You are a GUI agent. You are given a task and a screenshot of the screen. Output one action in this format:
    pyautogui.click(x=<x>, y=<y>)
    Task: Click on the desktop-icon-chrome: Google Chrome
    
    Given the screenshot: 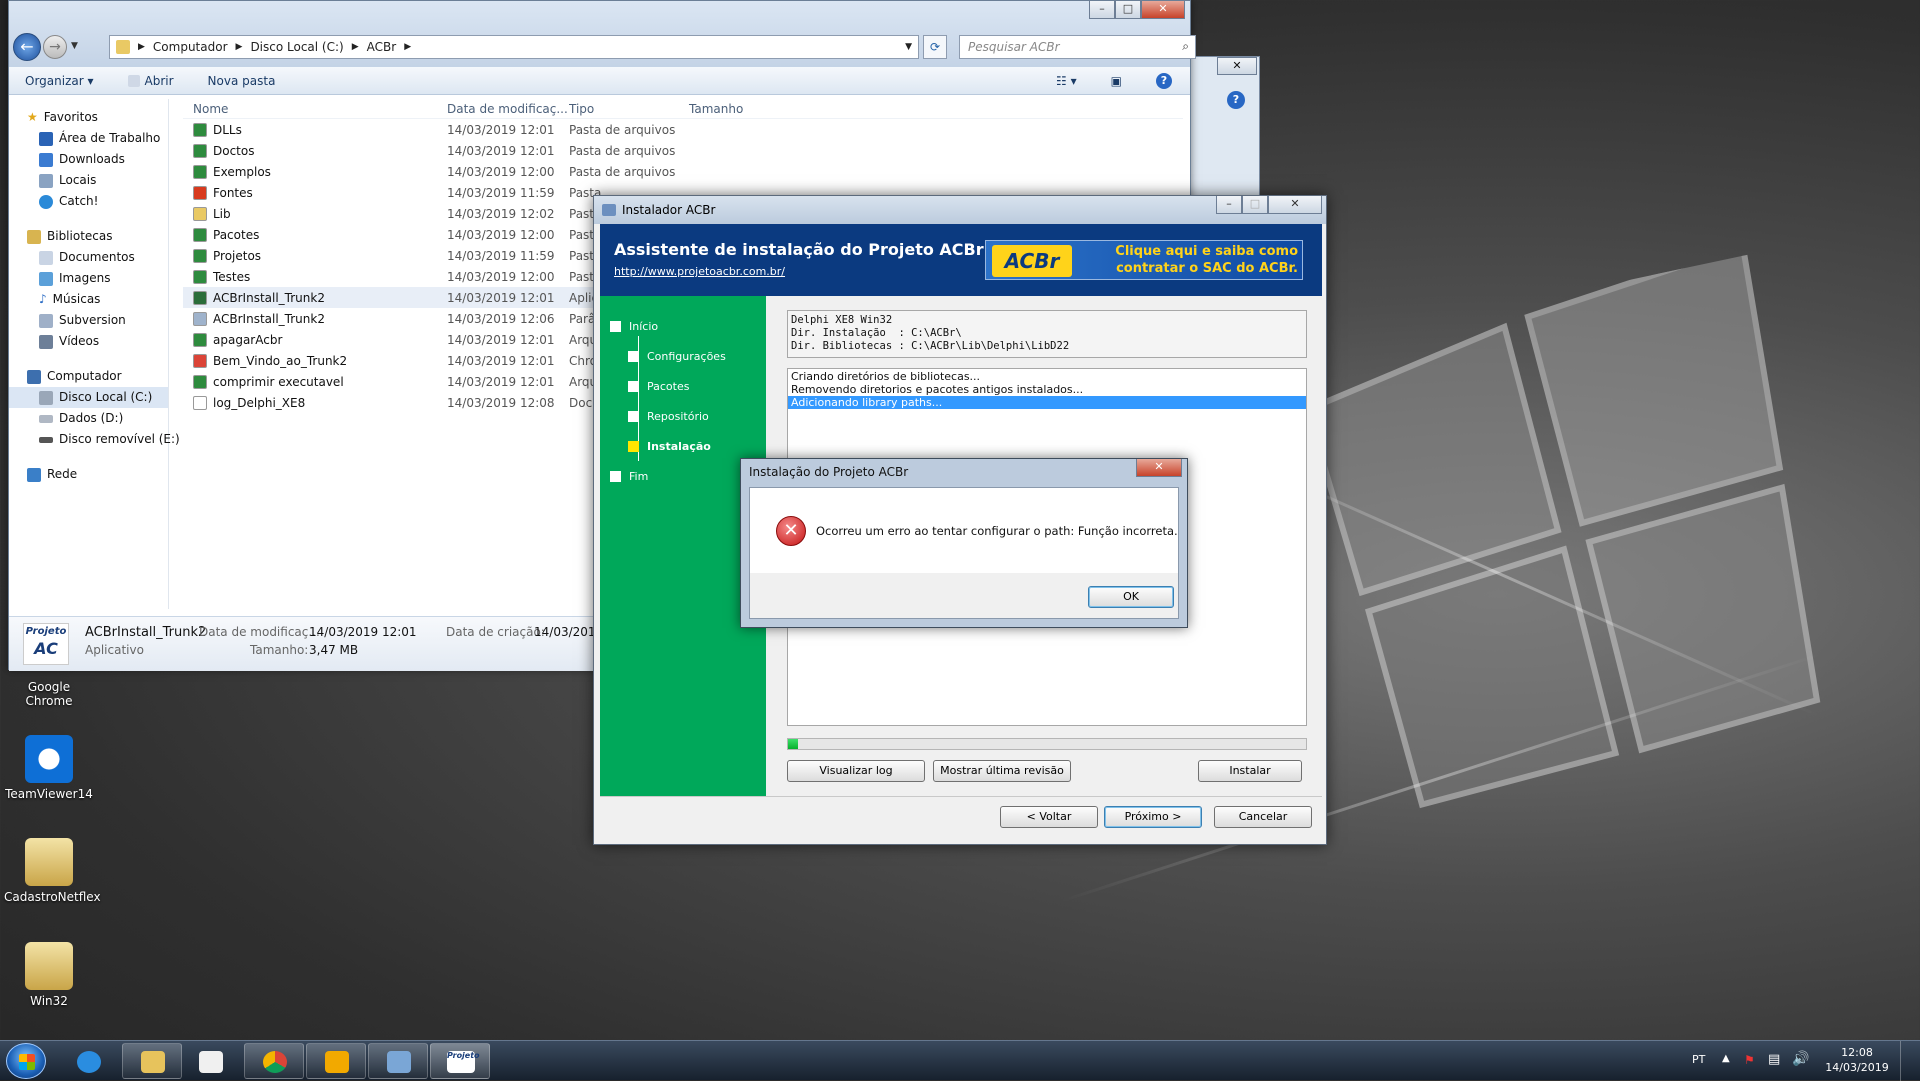 What is the action you would take?
    pyautogui.click(x=49, y=694)
    